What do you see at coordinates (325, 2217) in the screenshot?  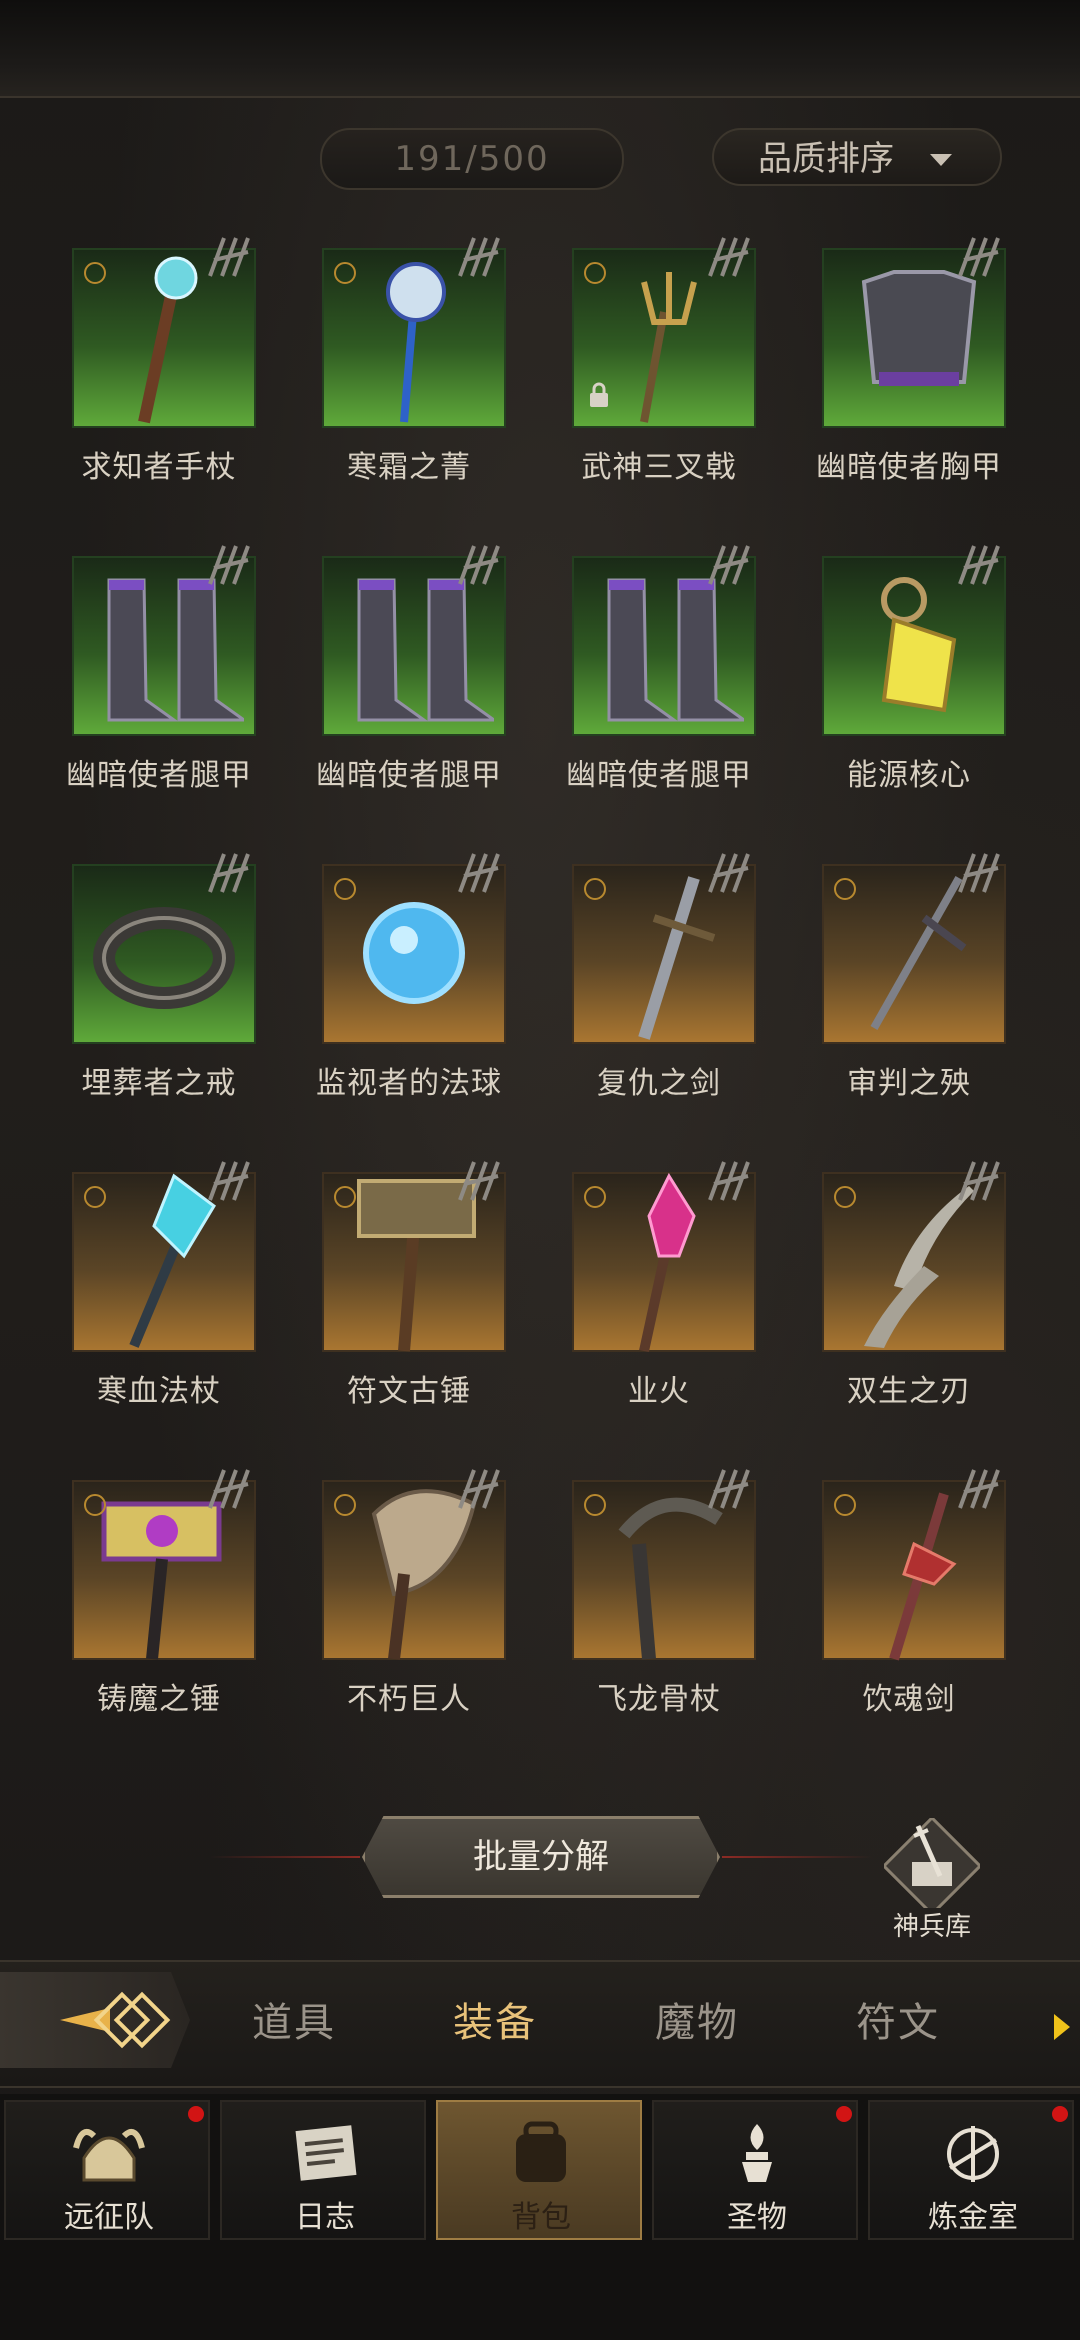 I see `nav-label: 日志` at bounding box center [325, 2217].